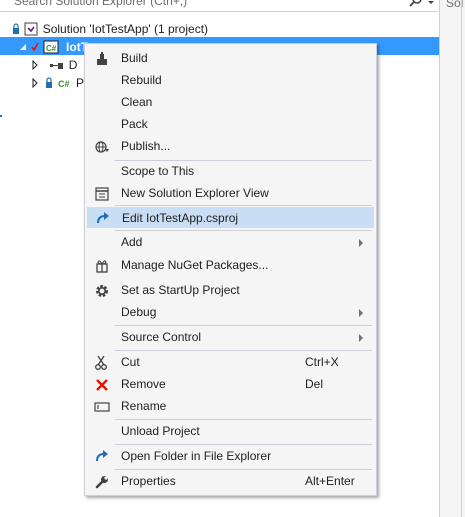  Describe the element at coordinates (158, 171) in the screenshot. I see `menu-item-label: Scope to This` at that location.